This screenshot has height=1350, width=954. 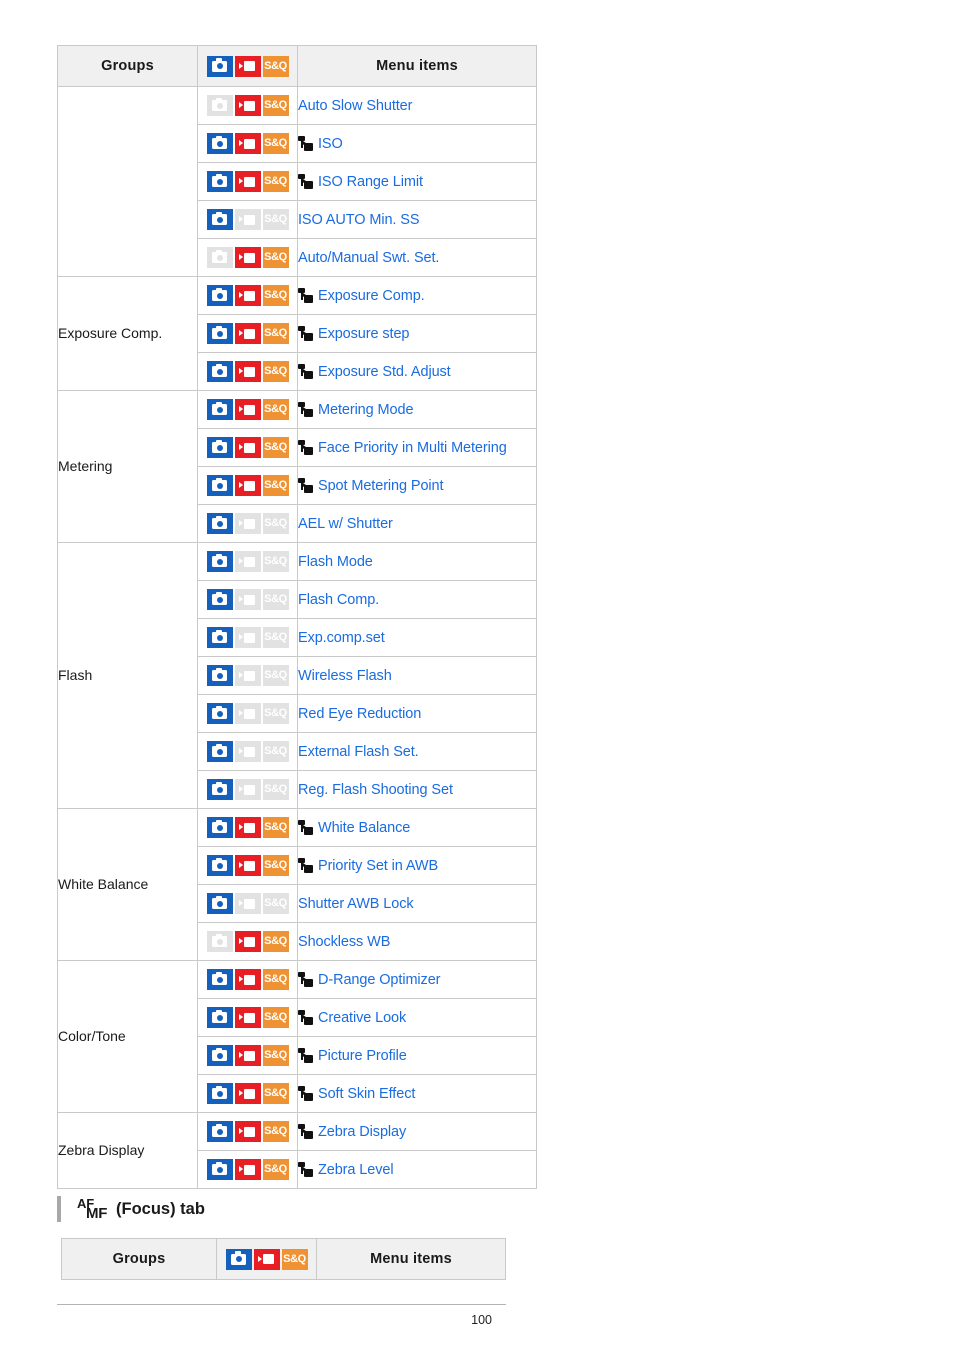 I want to click on page-number: 100, so click(x=481, y=1320).